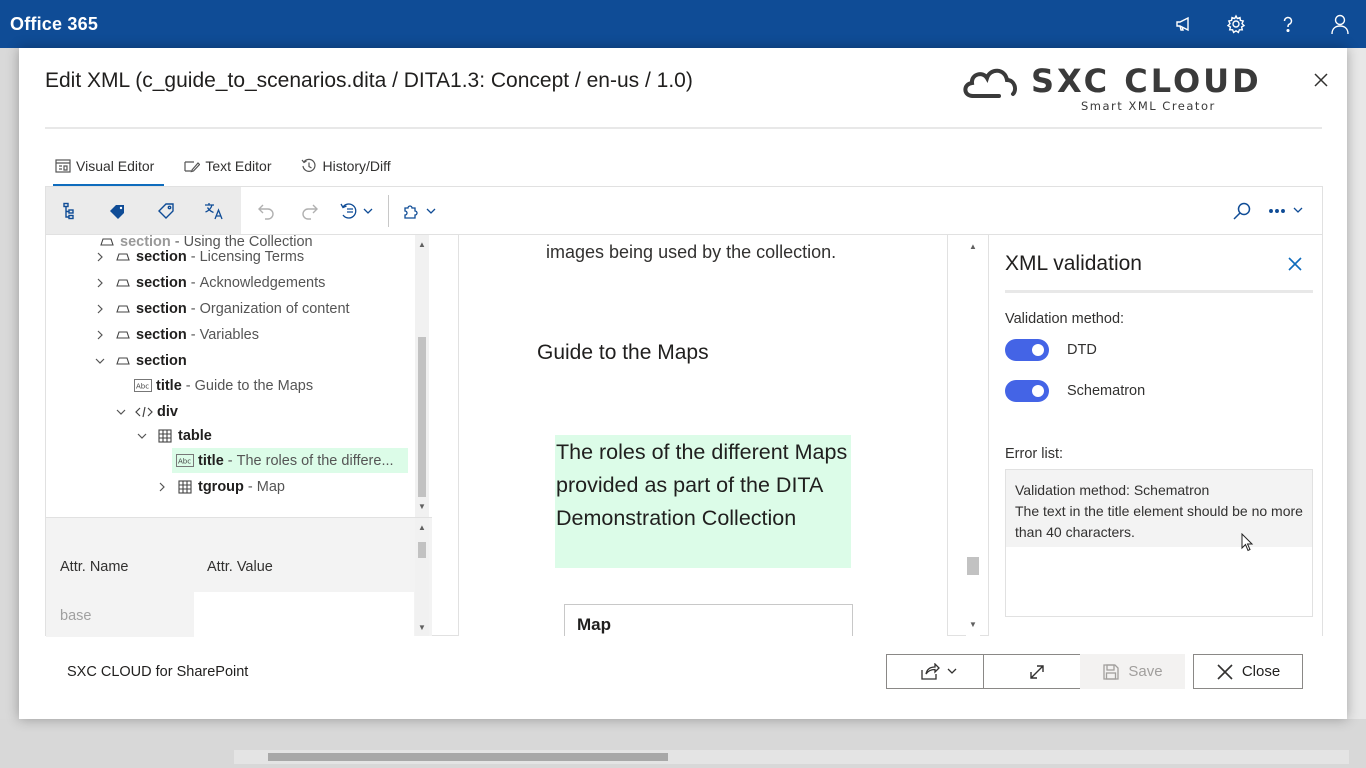 This screenshot has width=1366, height=768. I want to click on suite-bar-icons, so click(1262, 24).